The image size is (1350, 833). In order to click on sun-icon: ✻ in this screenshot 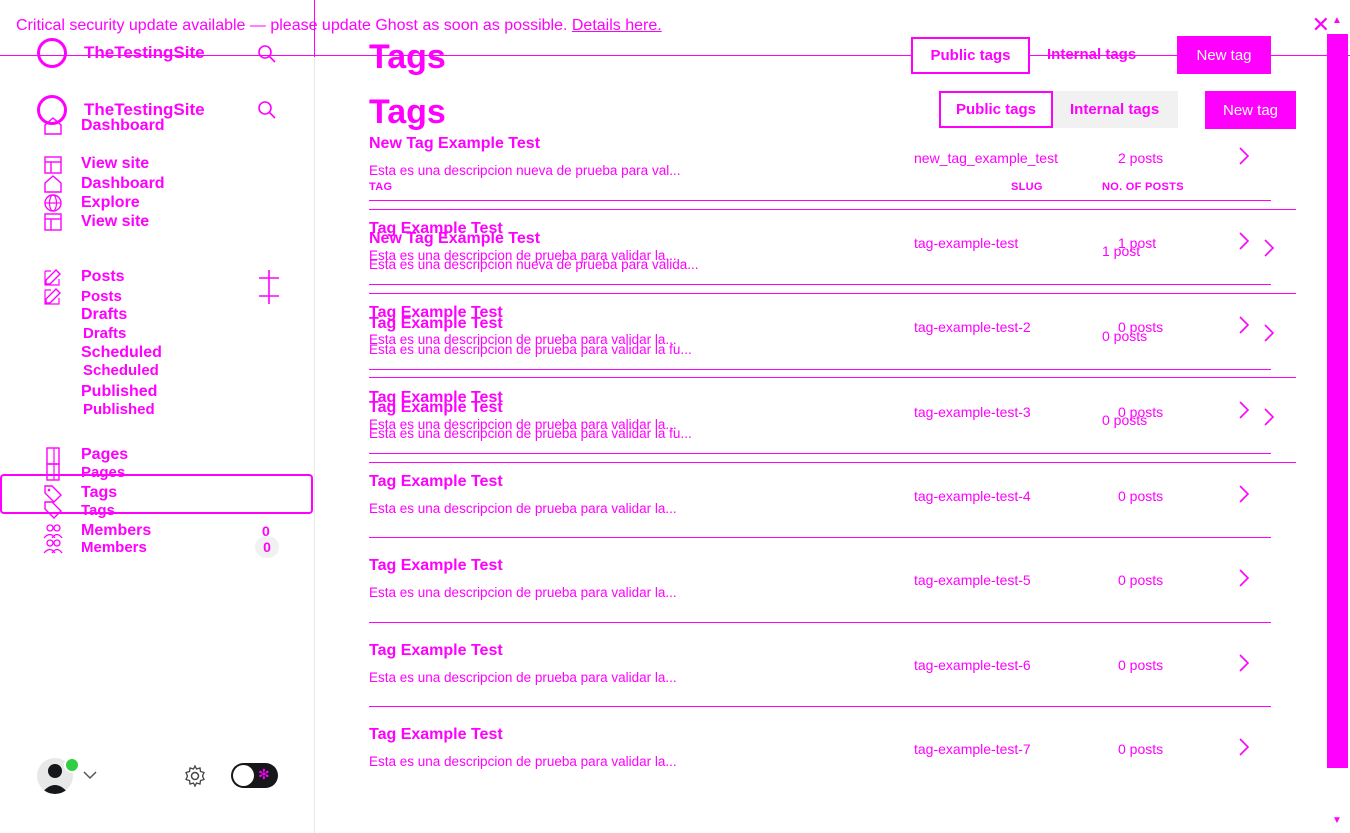, I will do `click(264, 774)`.